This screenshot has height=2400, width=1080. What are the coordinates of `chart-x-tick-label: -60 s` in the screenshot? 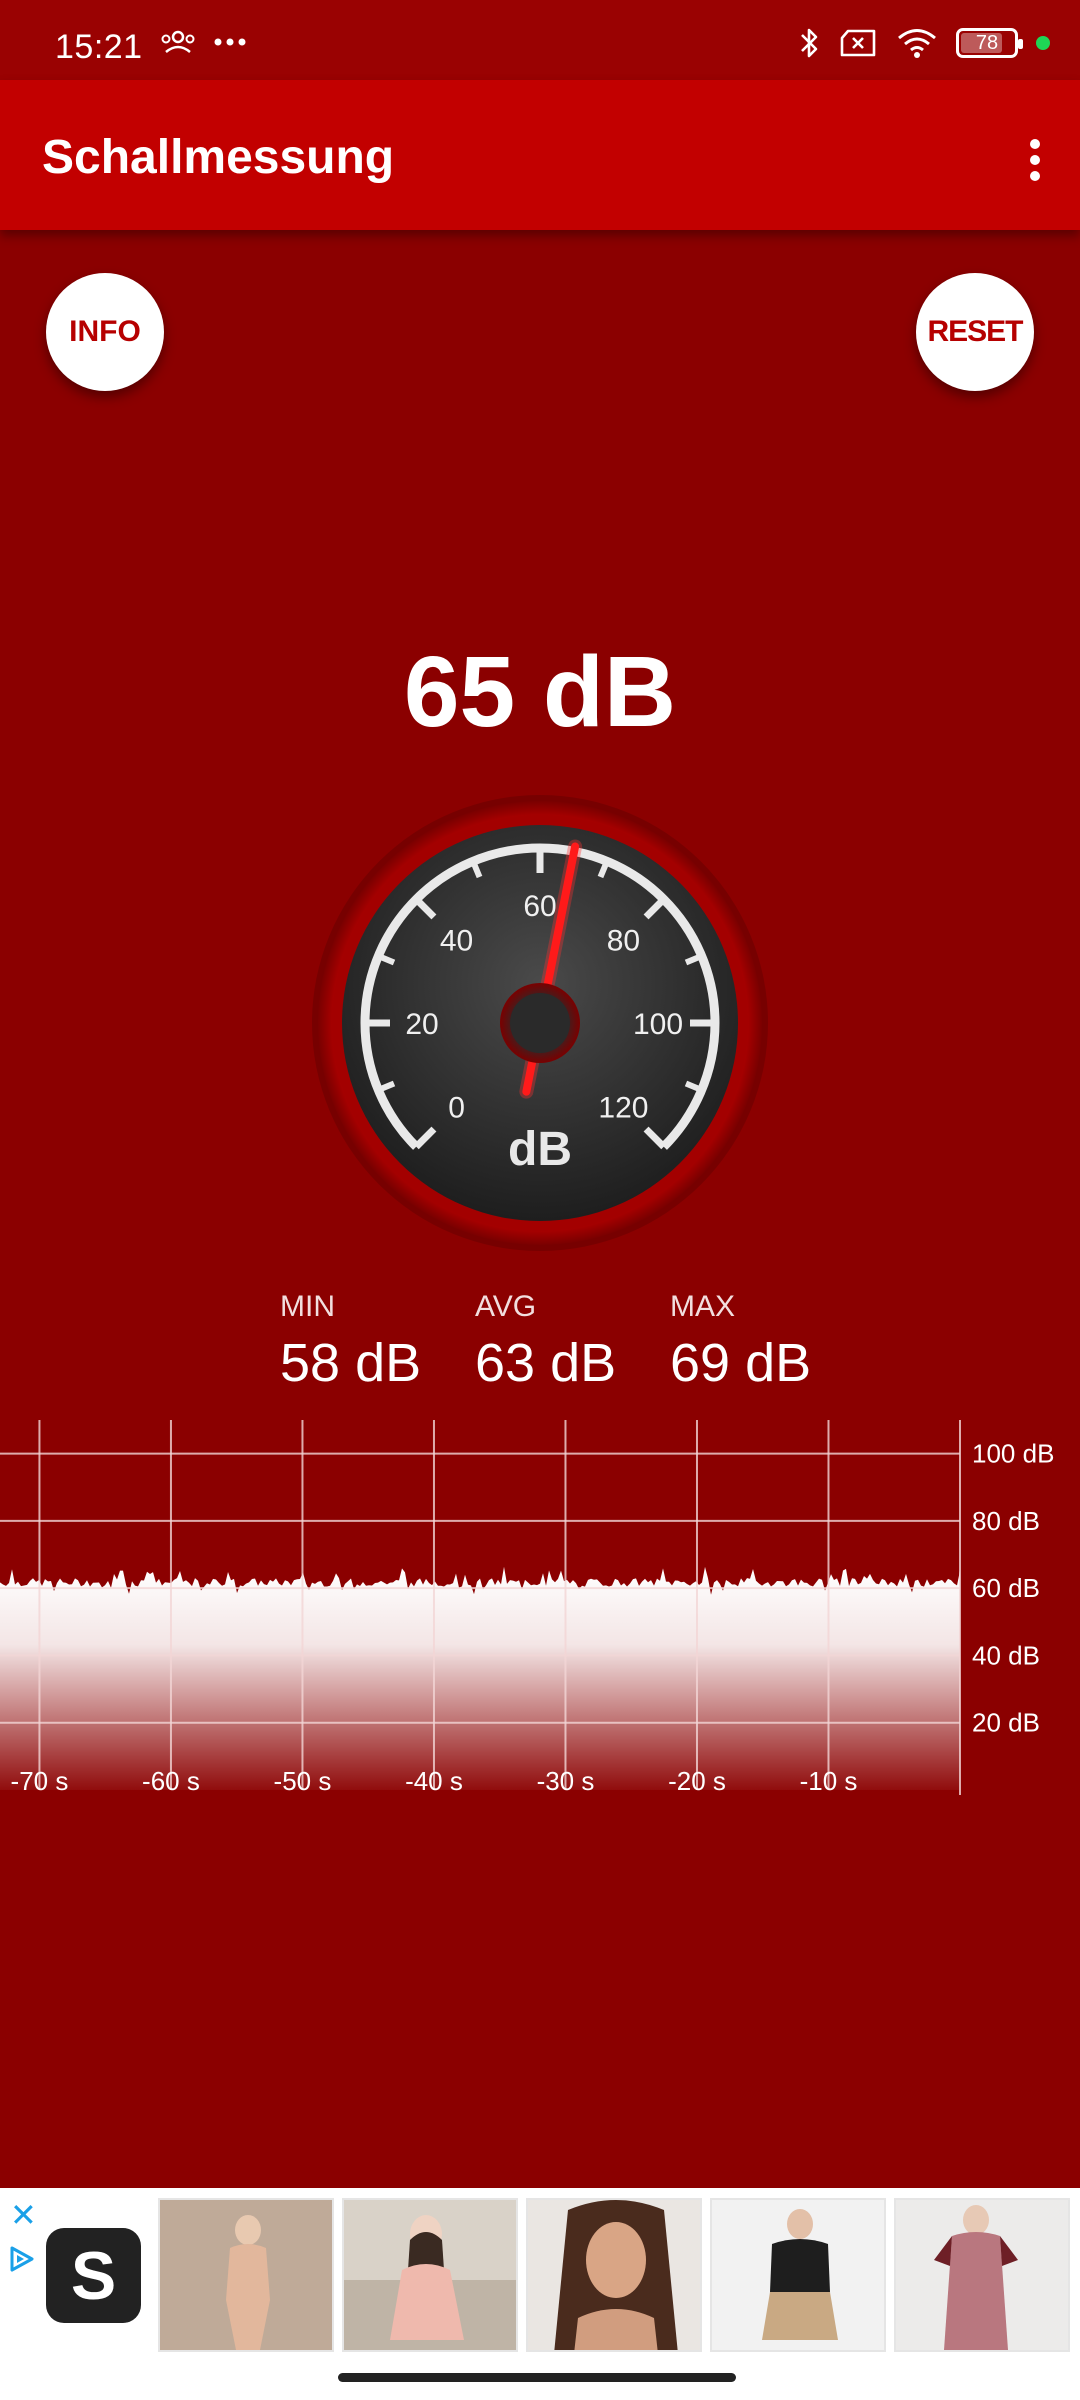 It's located at (171, 1781).